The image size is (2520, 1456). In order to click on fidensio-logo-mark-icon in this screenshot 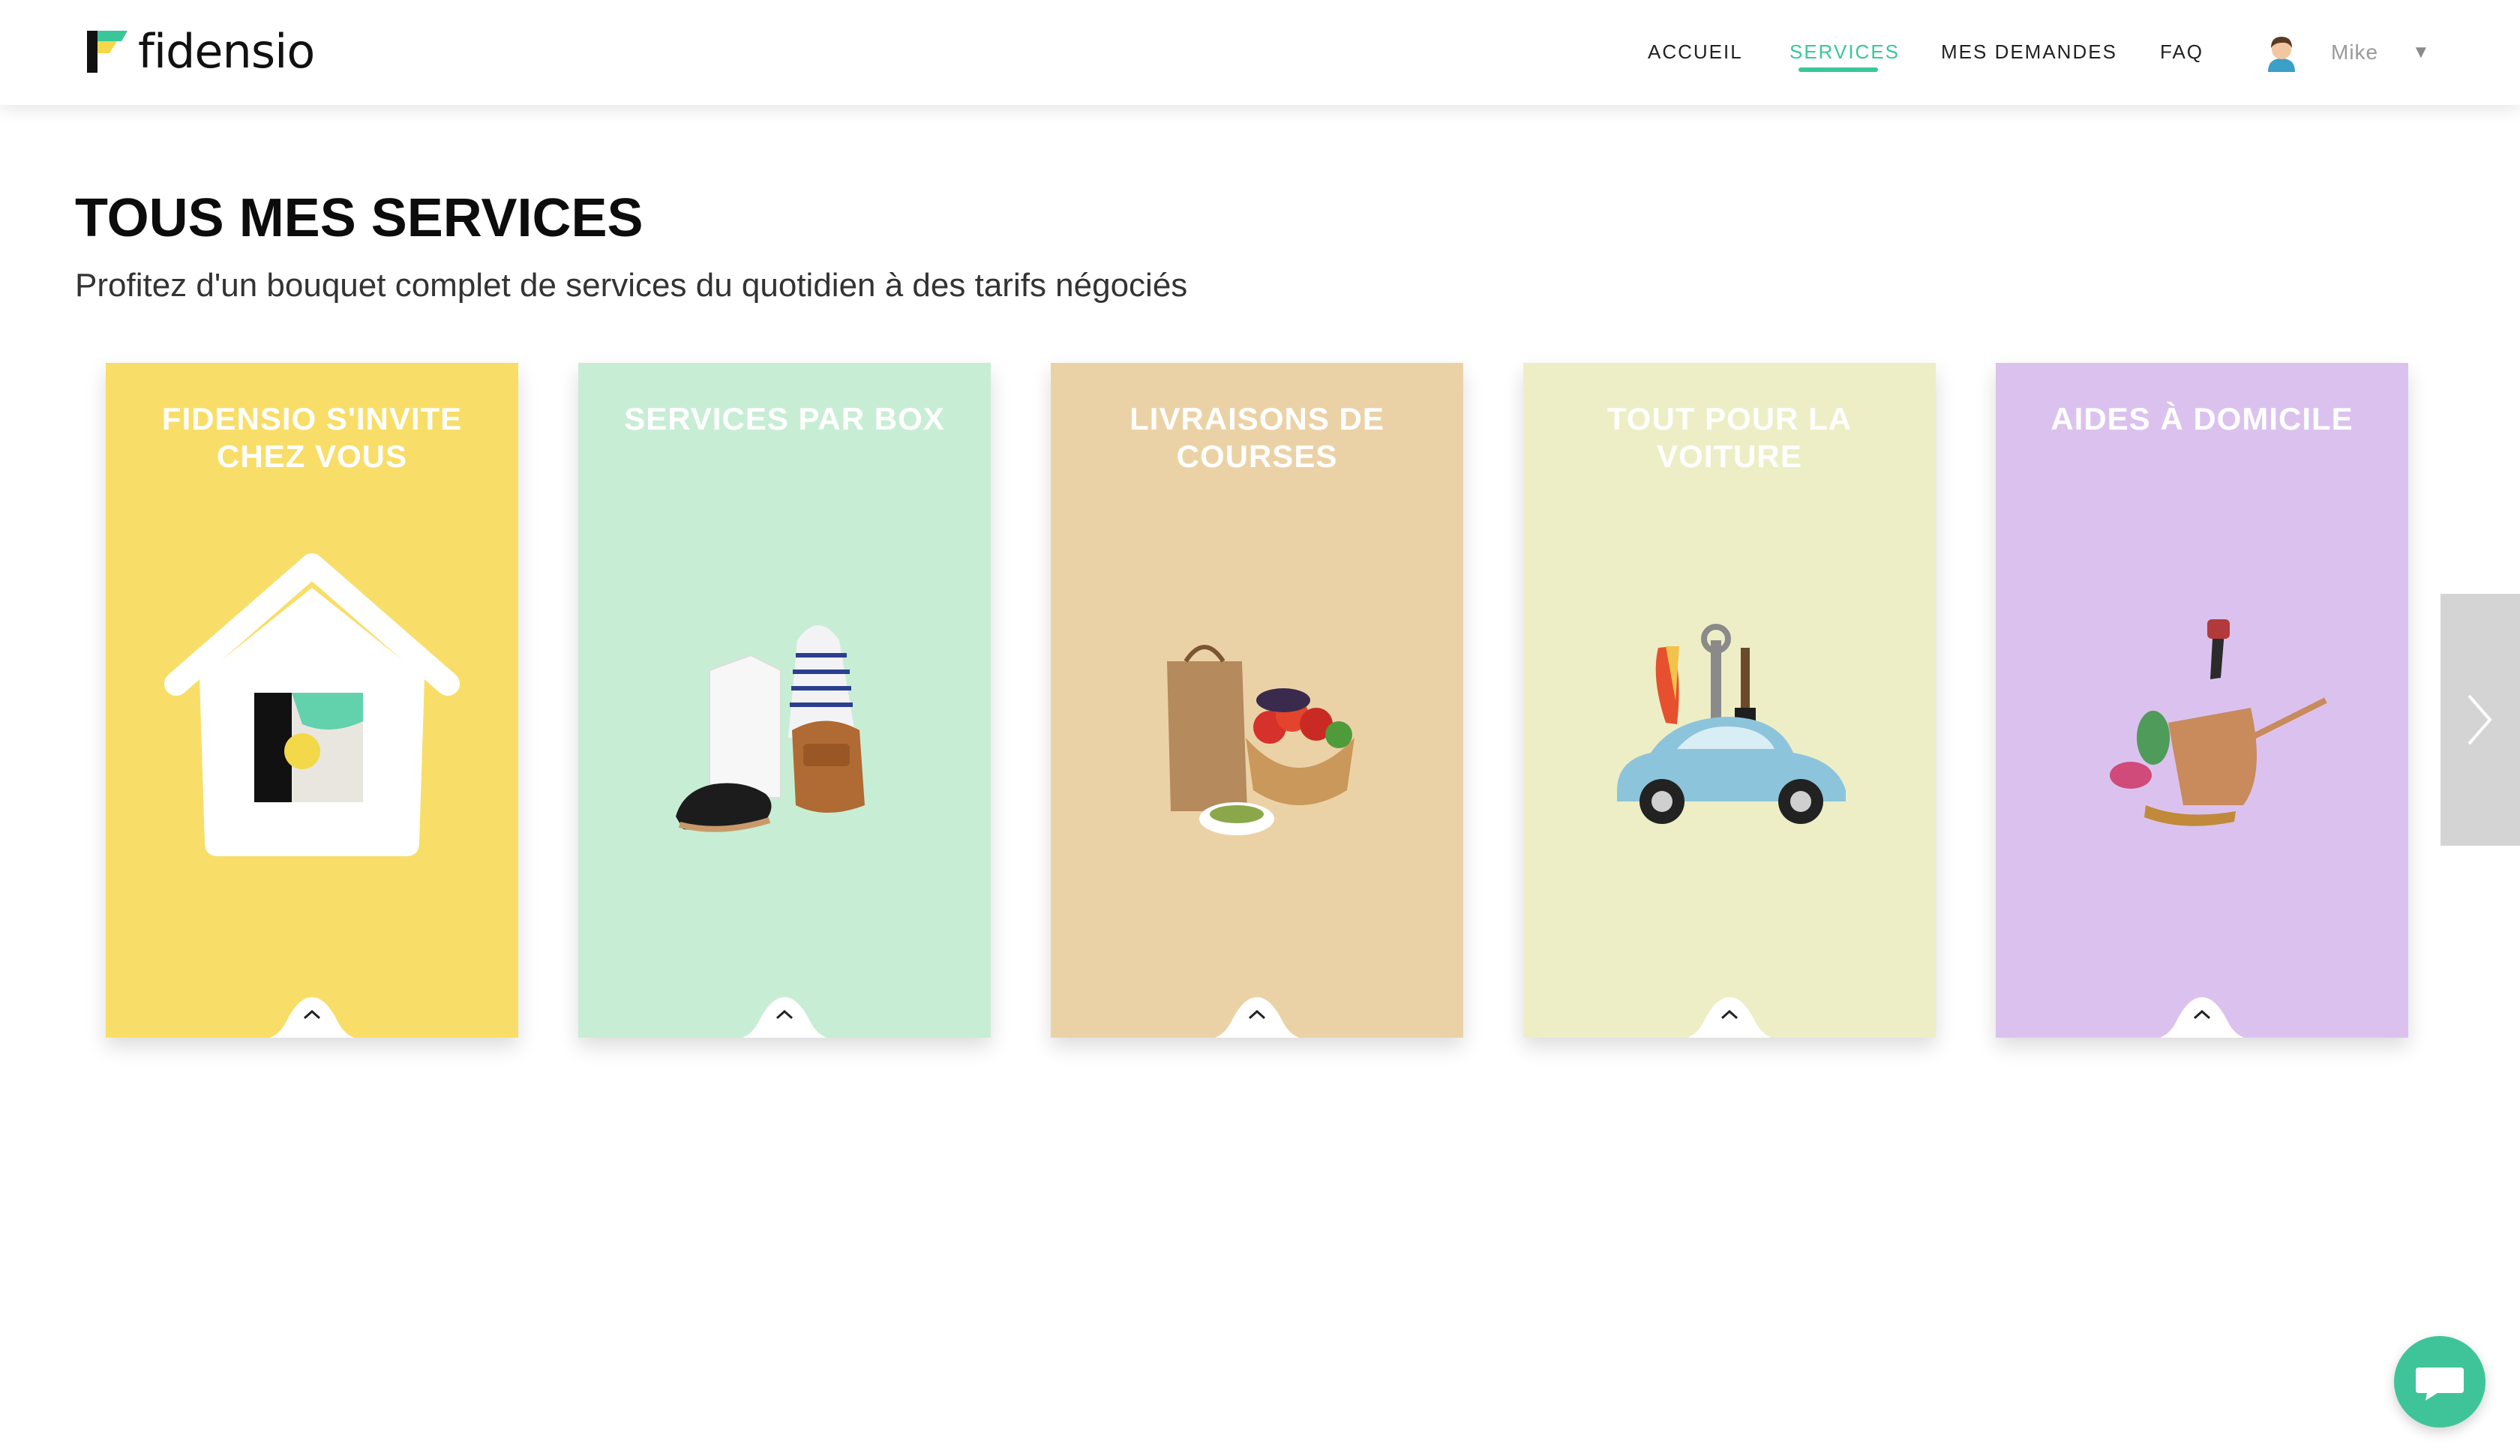, I will do `click(107, 52)`.